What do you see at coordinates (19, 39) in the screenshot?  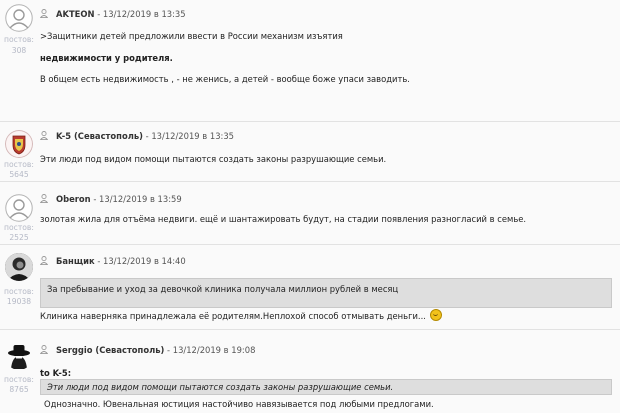 I see `post-count-label: постов:` at bounding box center [19, 39].